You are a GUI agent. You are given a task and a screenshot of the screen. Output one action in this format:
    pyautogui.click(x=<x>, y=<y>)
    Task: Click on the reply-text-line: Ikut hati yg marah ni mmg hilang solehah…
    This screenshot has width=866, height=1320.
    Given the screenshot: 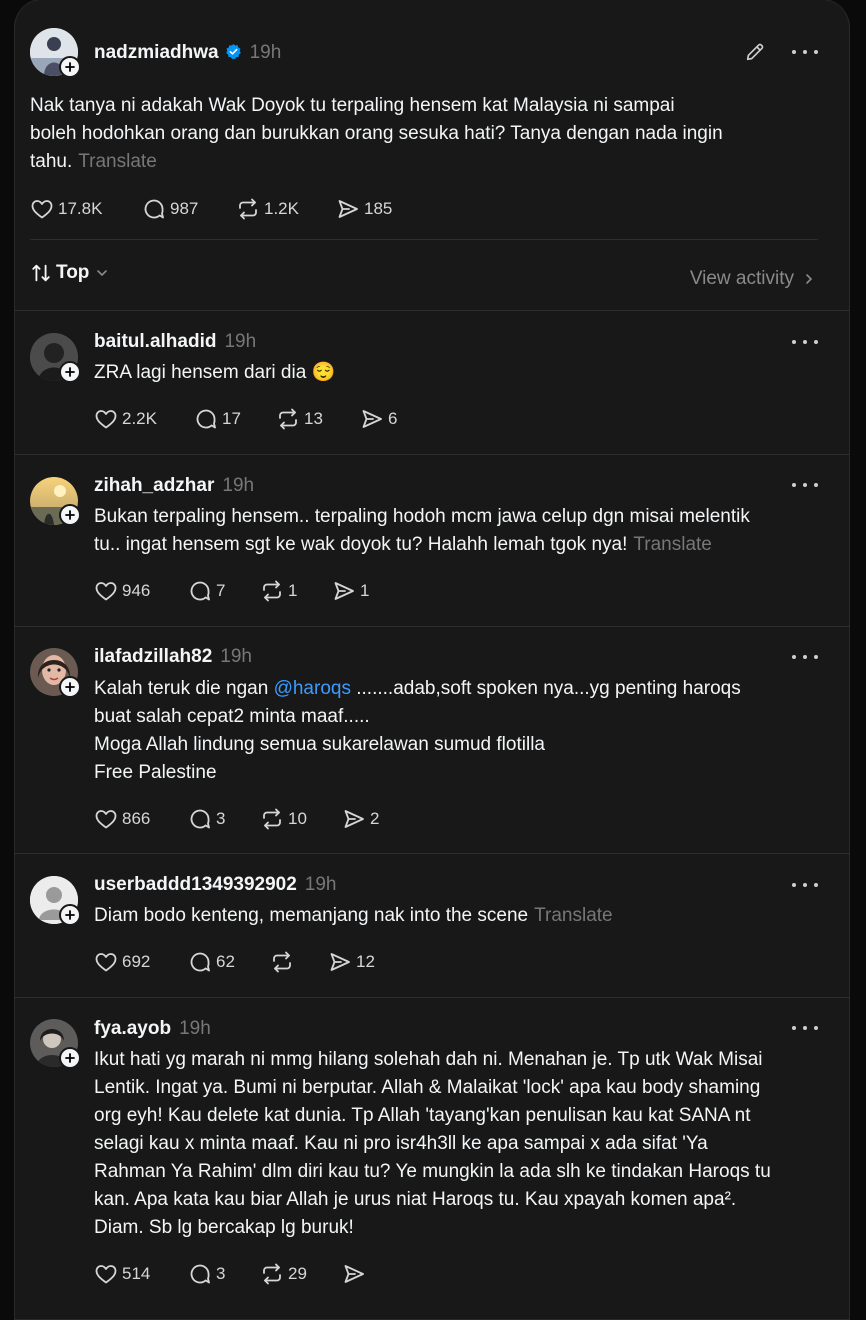 What is the action you would take?
    pyautogui.click(x=428, y=1059)
    